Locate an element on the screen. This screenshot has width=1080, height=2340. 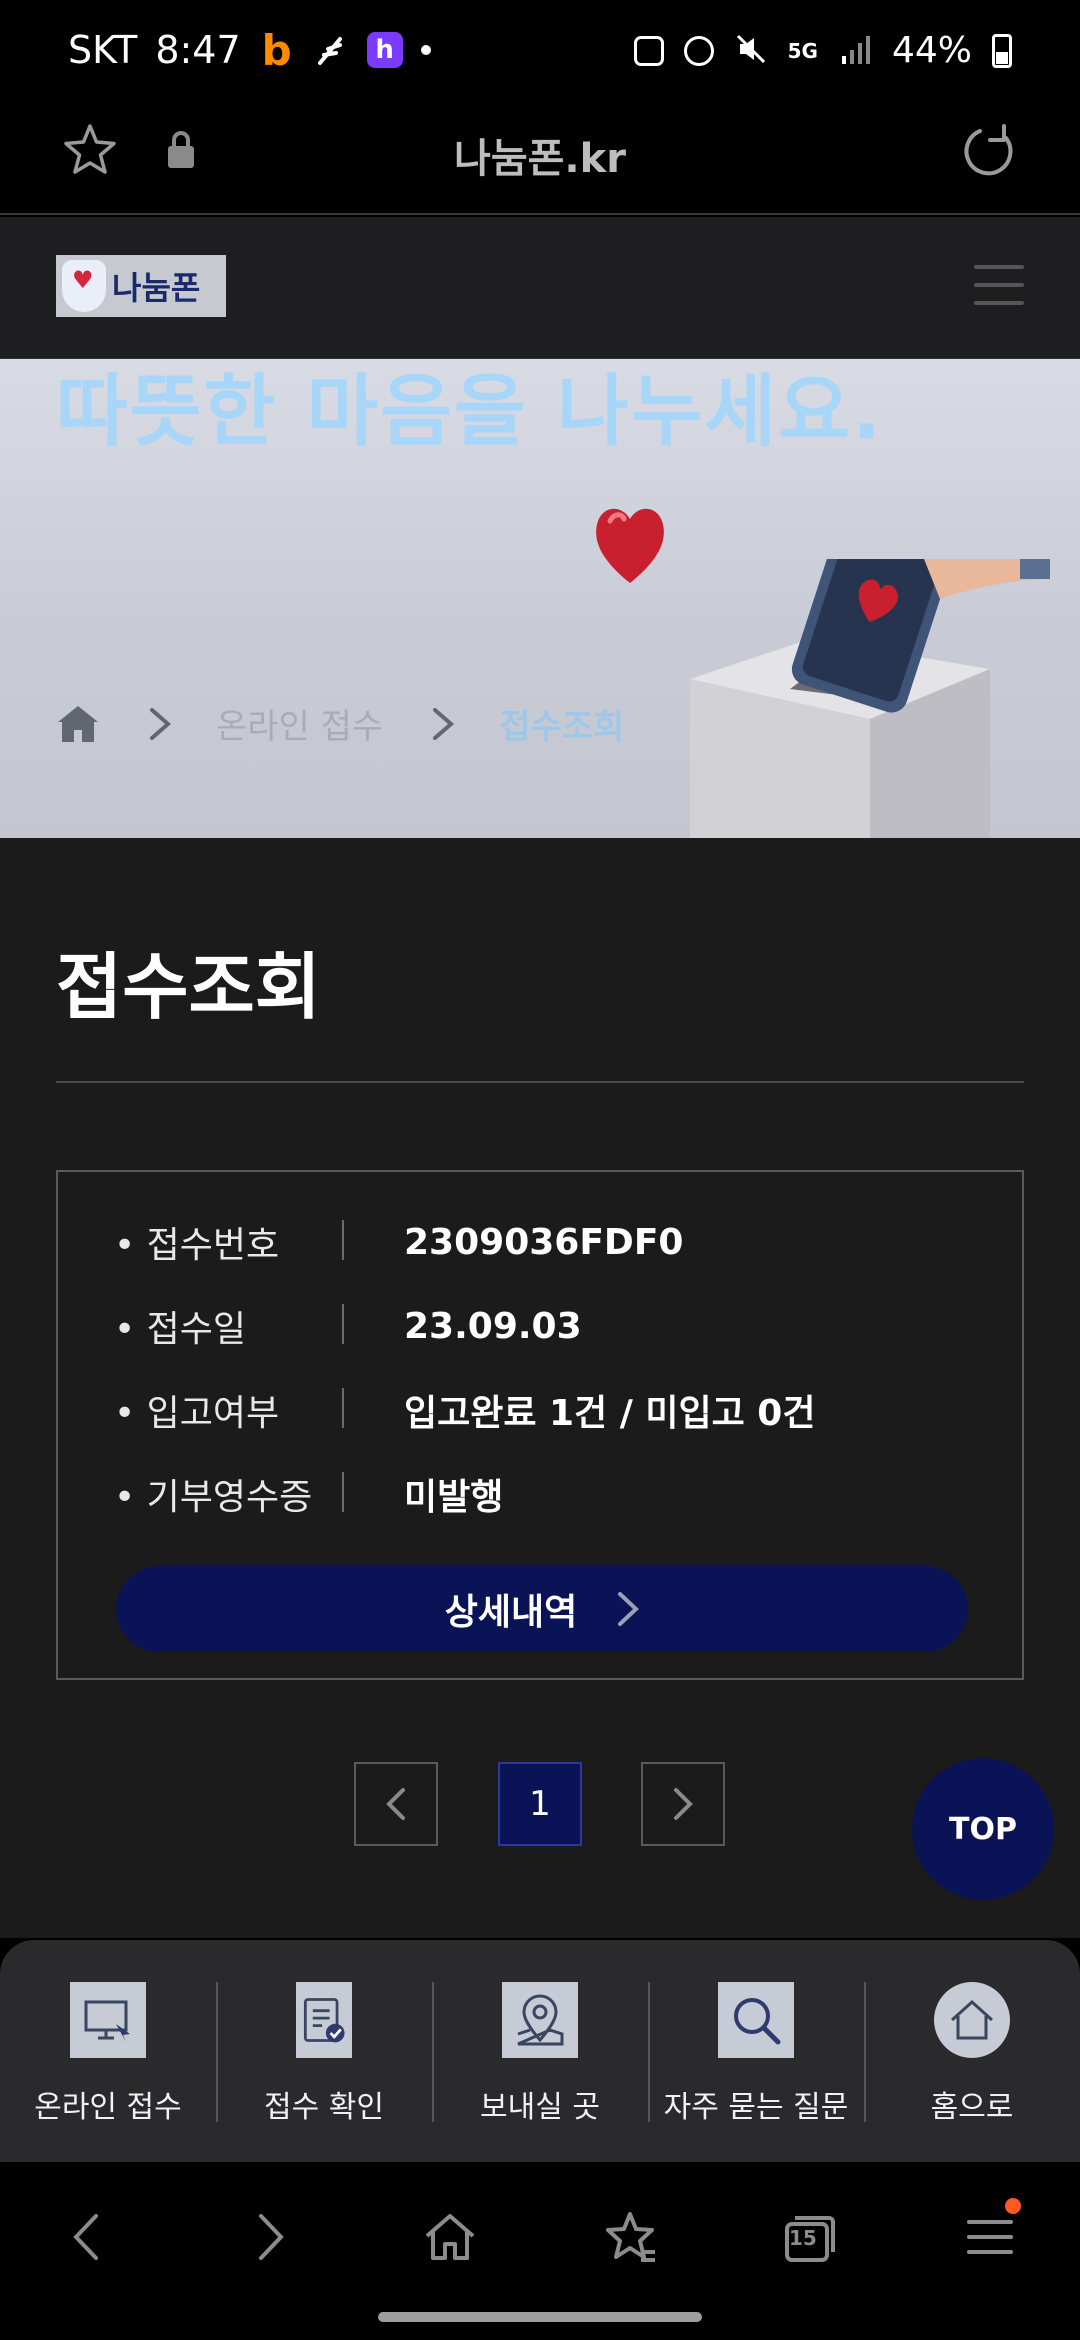
quick-nav-home: 홈으로 is located at coordinates (972, 2055).